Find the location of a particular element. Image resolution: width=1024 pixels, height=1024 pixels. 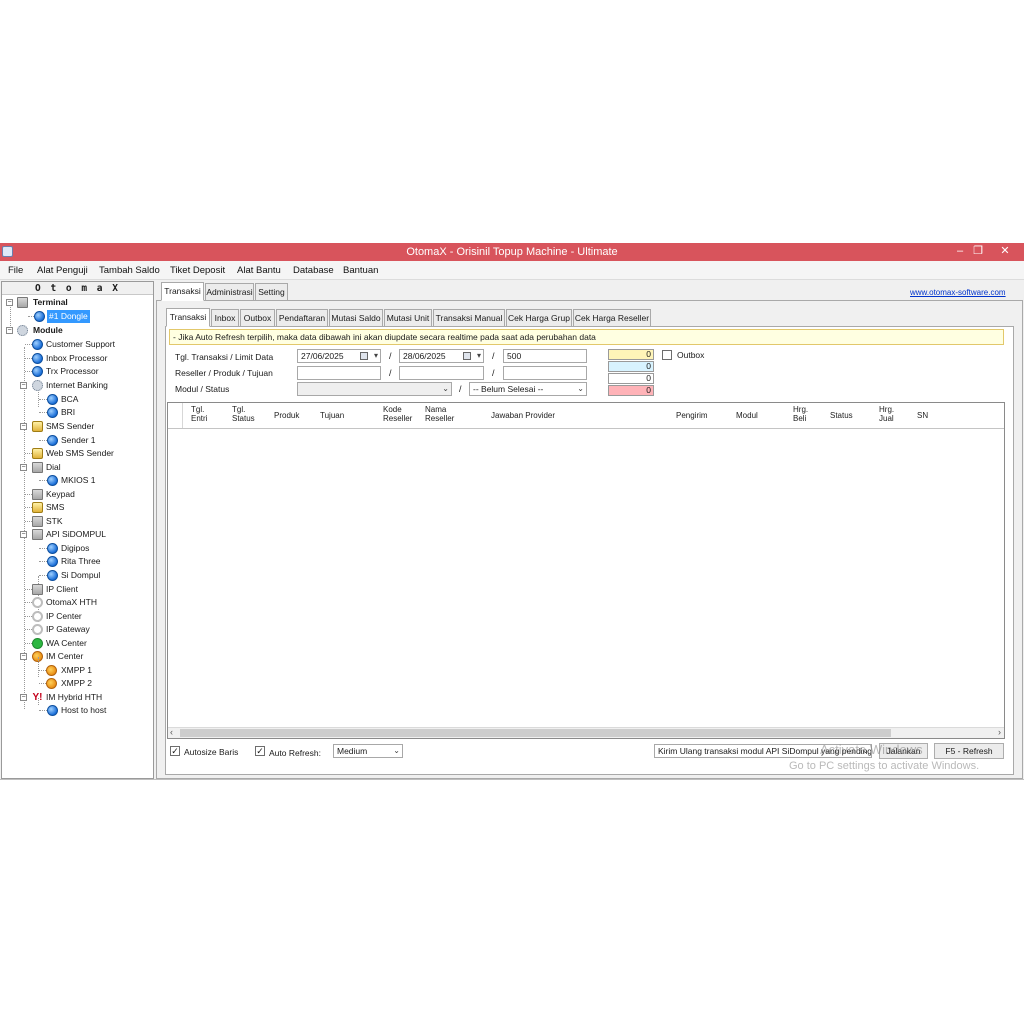

tujuan-input is located at coordinates (545, 373).